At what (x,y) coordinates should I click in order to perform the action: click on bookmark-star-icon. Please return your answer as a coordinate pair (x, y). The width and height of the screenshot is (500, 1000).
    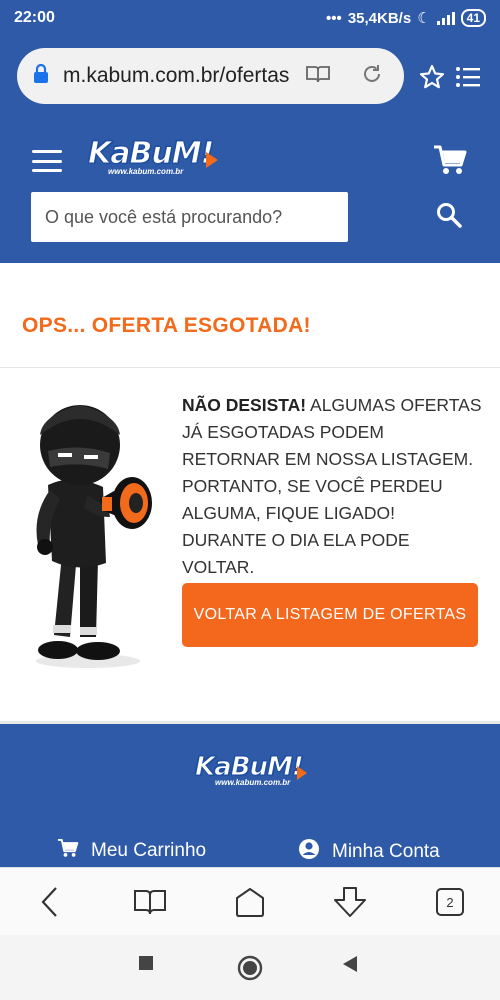
    Looking at the image, I should click on (432, 79).